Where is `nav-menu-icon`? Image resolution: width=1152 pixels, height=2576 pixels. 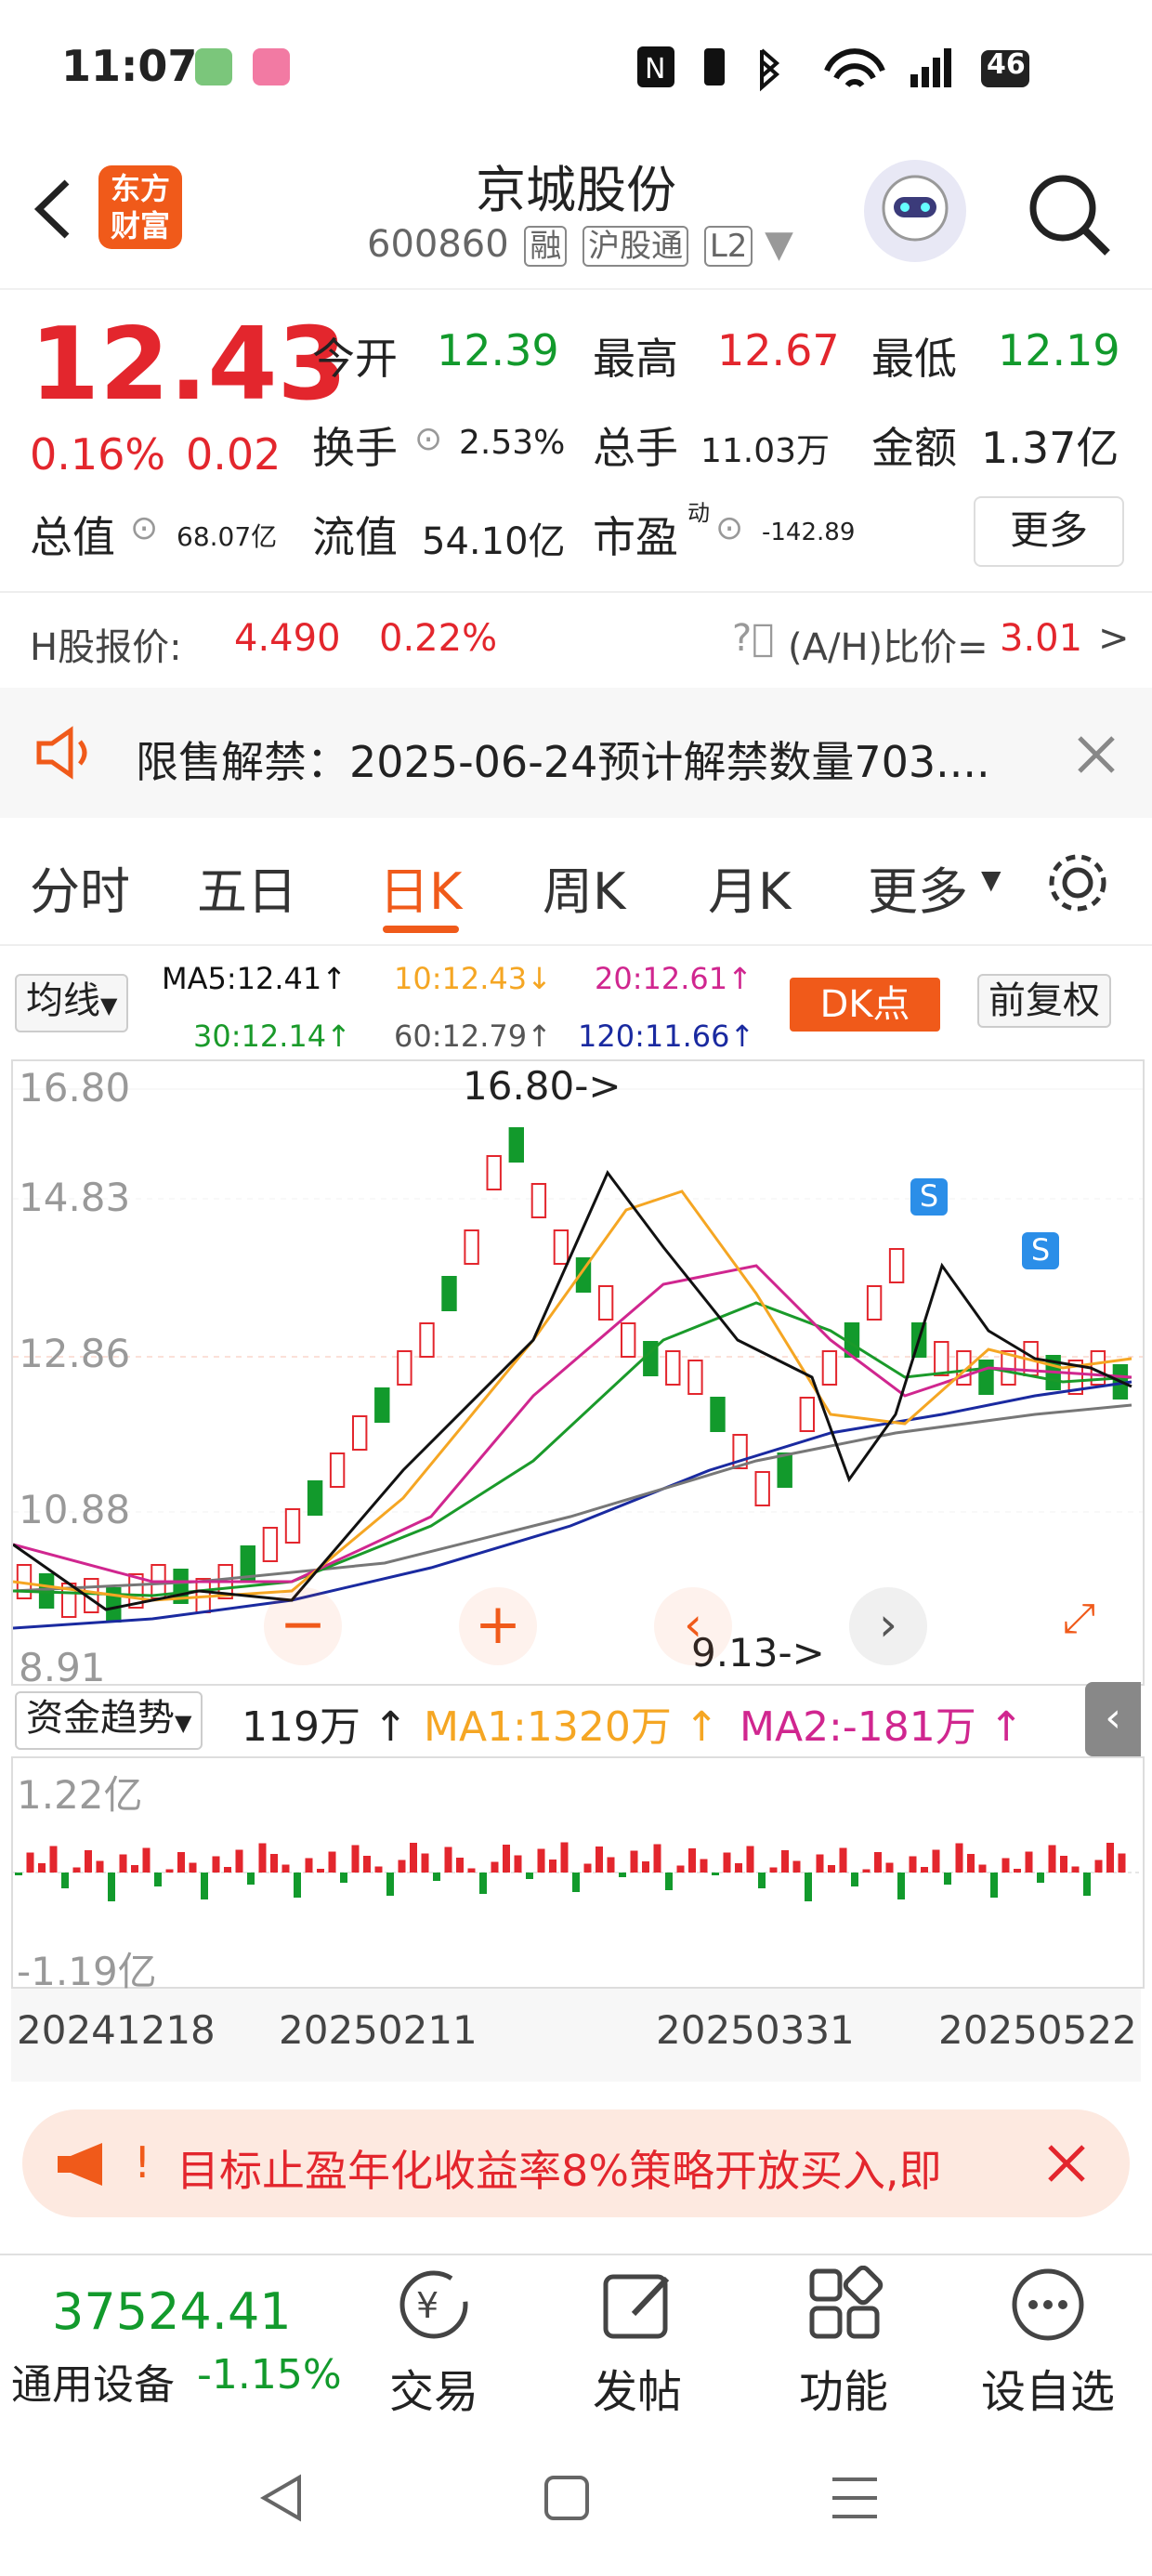 nav-menu-icon is located at coordinates (855, 2498).